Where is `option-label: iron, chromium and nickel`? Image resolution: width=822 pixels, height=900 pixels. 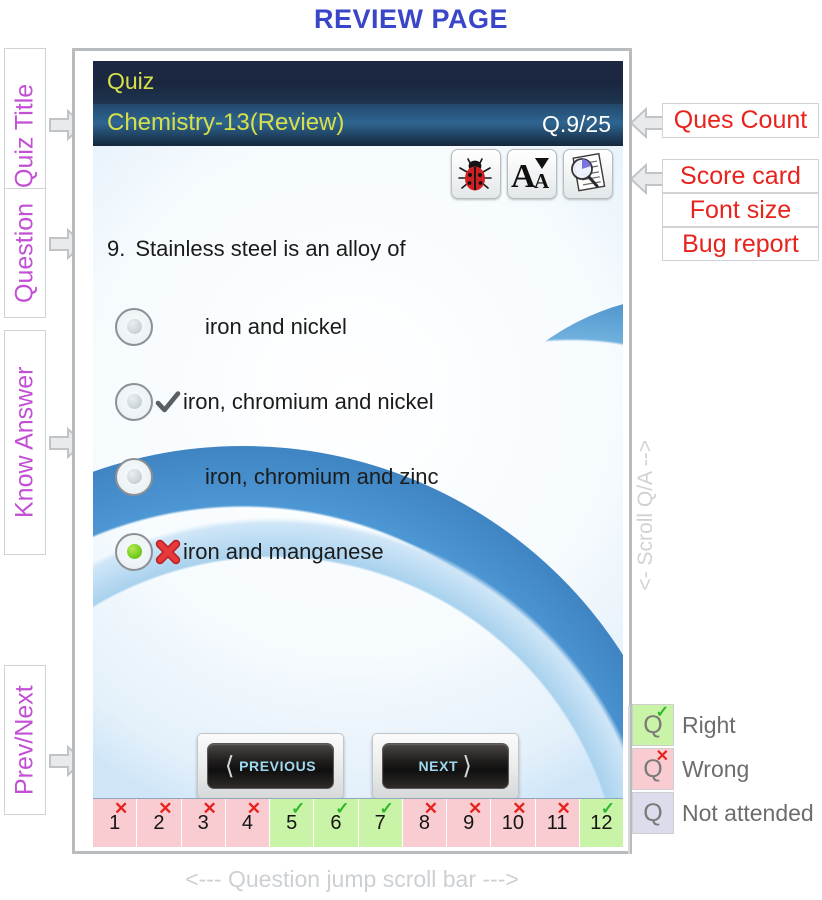
option-label: iron, chromium and nickel is located at coordinates (308, 401).